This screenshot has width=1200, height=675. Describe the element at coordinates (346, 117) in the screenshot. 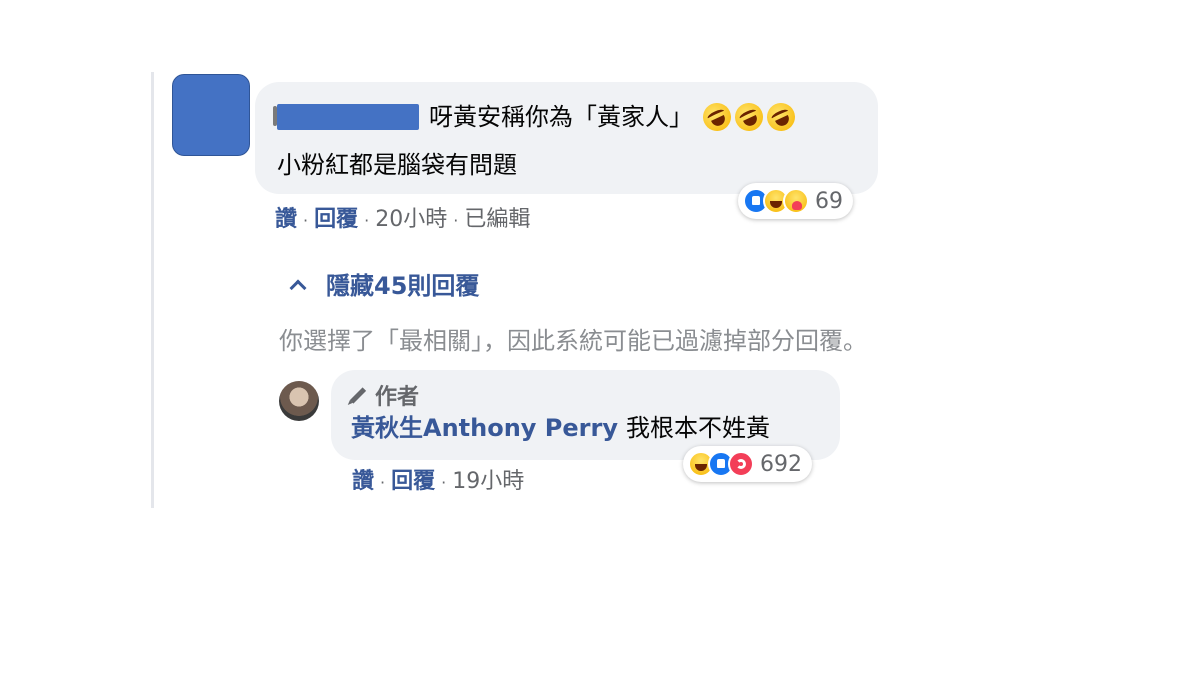

I see `redacted-commenter-name` at that location.